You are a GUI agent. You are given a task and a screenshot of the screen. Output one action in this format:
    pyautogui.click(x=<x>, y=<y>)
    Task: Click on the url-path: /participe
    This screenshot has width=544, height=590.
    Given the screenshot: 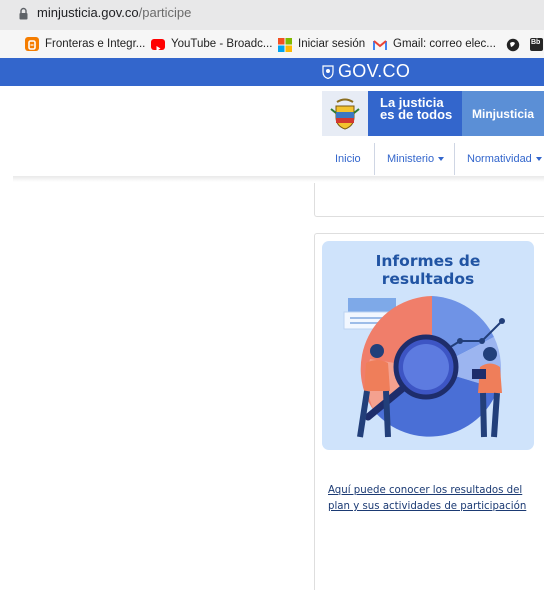 What is the action you would take?
    pyautogui.click(x=165, y=12)
    